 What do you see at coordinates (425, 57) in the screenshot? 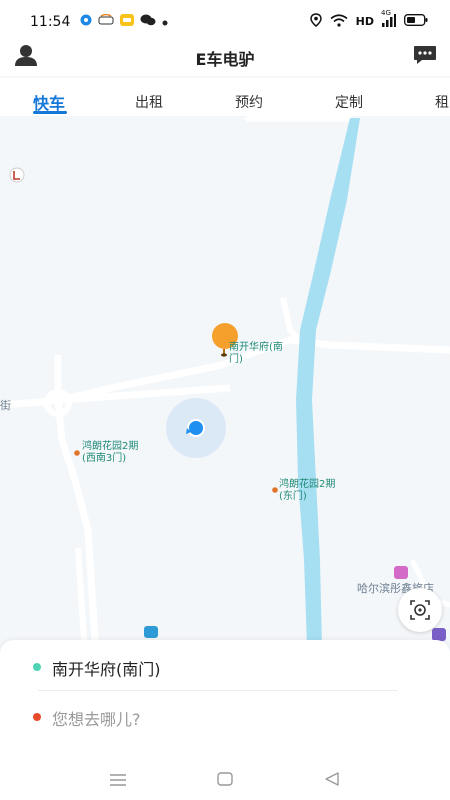
I see `message-icon` at bounding box center [425, 57].